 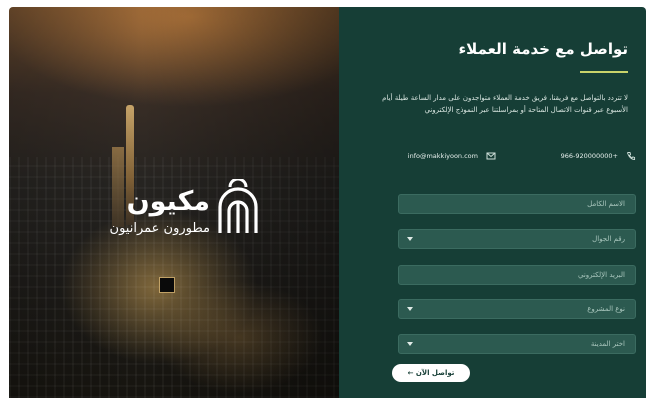 What do you see at coordinates (443, 156) in the screenshot?
I see `email-text: info@makkiyoon.com` at bounding box center [443, 156].